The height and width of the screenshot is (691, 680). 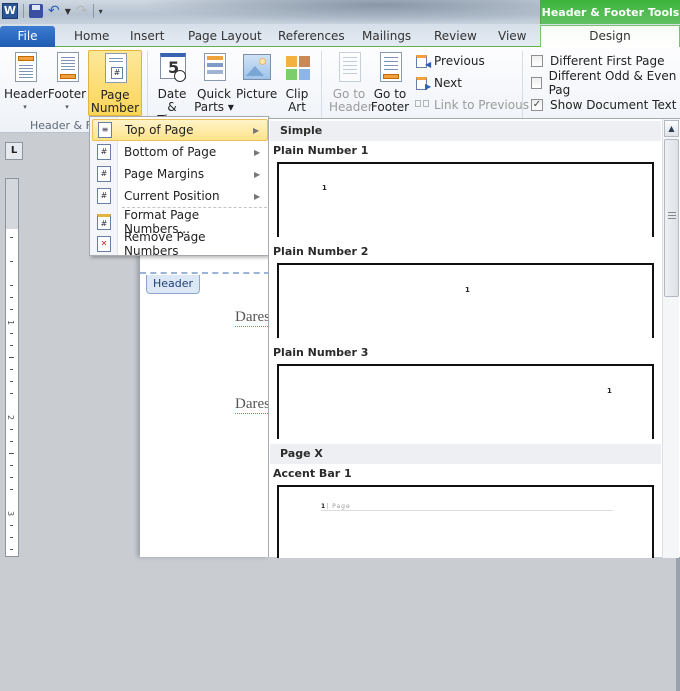 I want to click on ruler-number: 1, so click(x=11, y=322).